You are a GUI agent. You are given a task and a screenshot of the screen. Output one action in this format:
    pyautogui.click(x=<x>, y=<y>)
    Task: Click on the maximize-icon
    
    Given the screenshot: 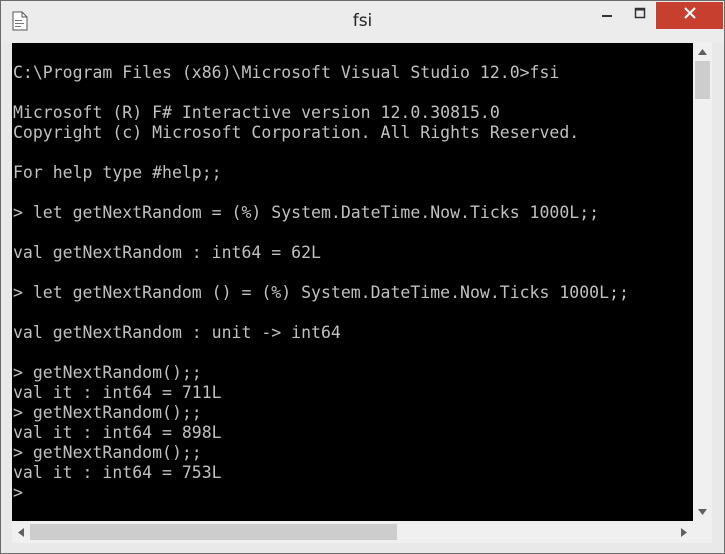 What is the action you would take?
    pyautogui.click(x=640, y=15)
    